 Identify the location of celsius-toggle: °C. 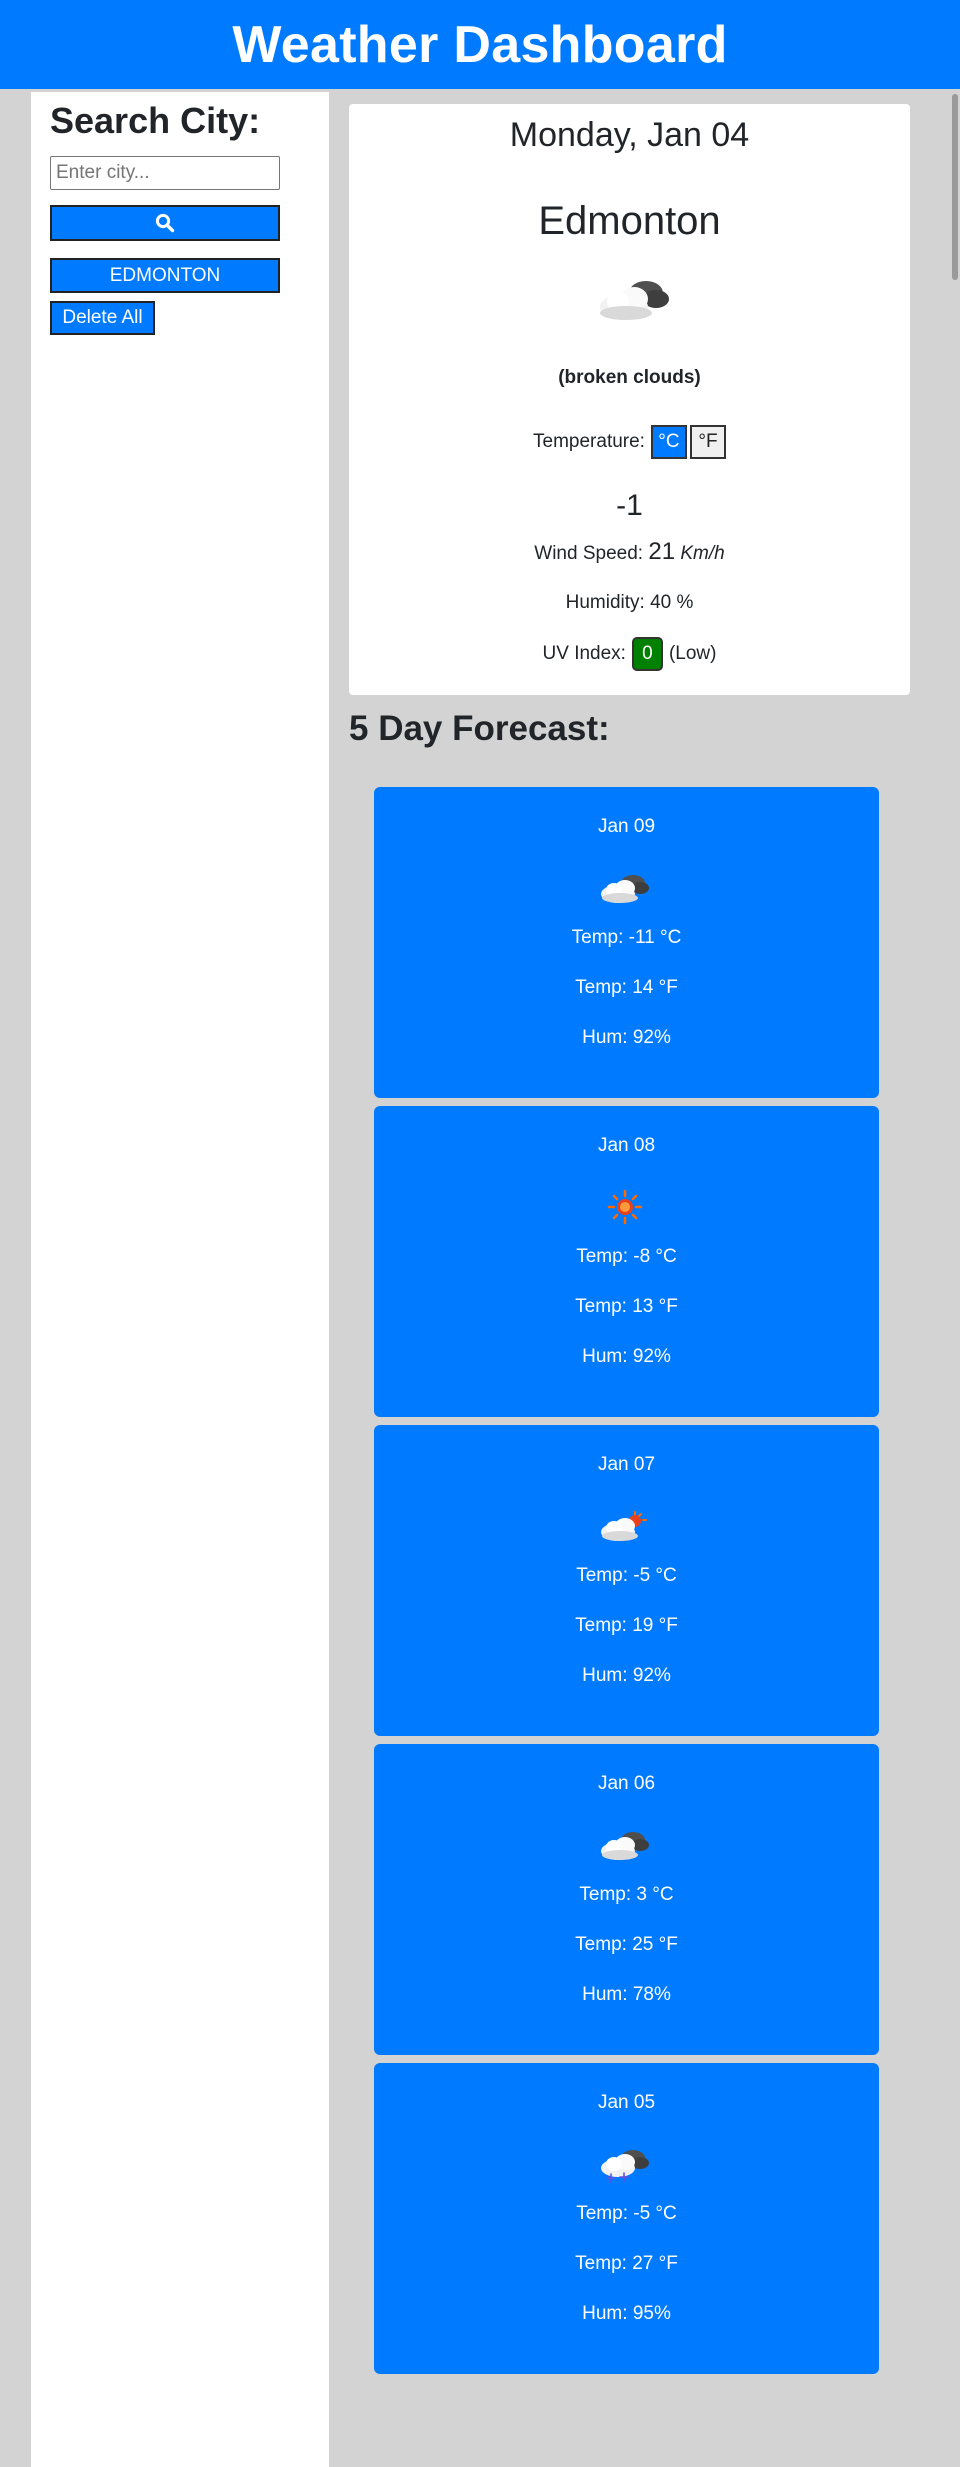
(668, 442).